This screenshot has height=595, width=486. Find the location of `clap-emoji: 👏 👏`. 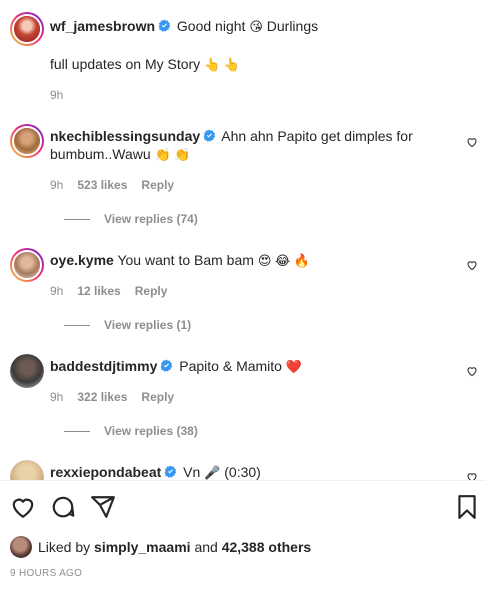

clap-emoji: 👏 👏 is located at coordinates (172, 154).